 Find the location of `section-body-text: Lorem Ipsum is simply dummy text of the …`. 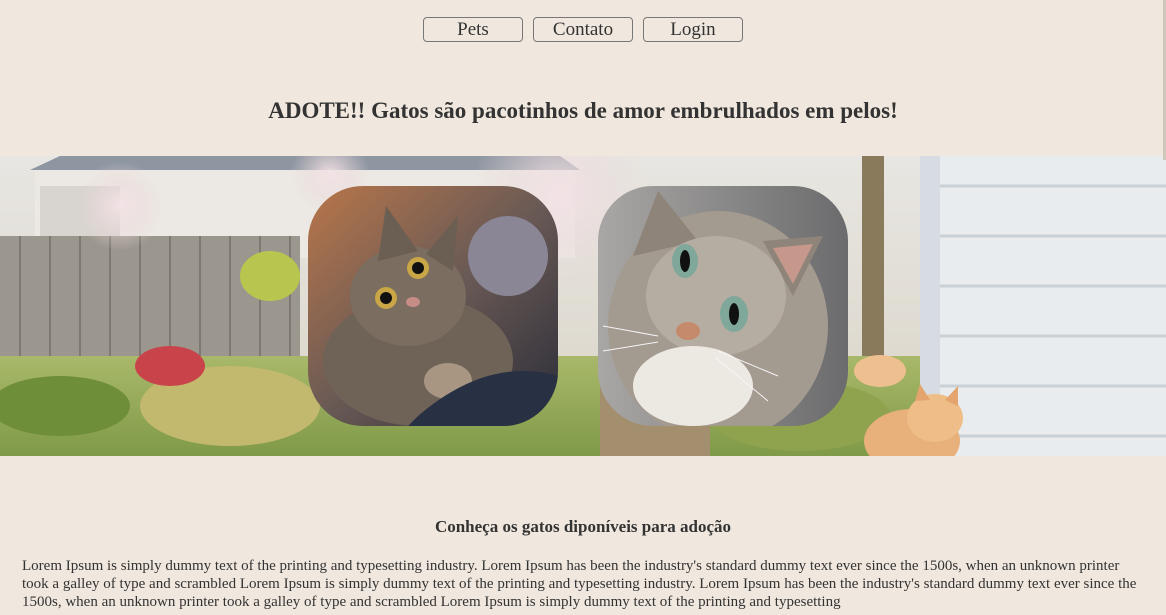

section-body-text: Lorem Ipsum is simply dummy text of the … is located at coordinates (579, 584).